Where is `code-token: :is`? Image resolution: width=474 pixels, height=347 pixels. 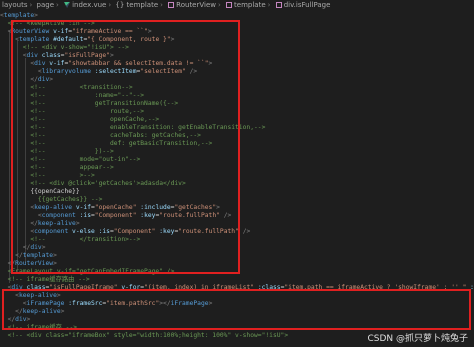
code-token: :is is located at coordinates (83, 215).